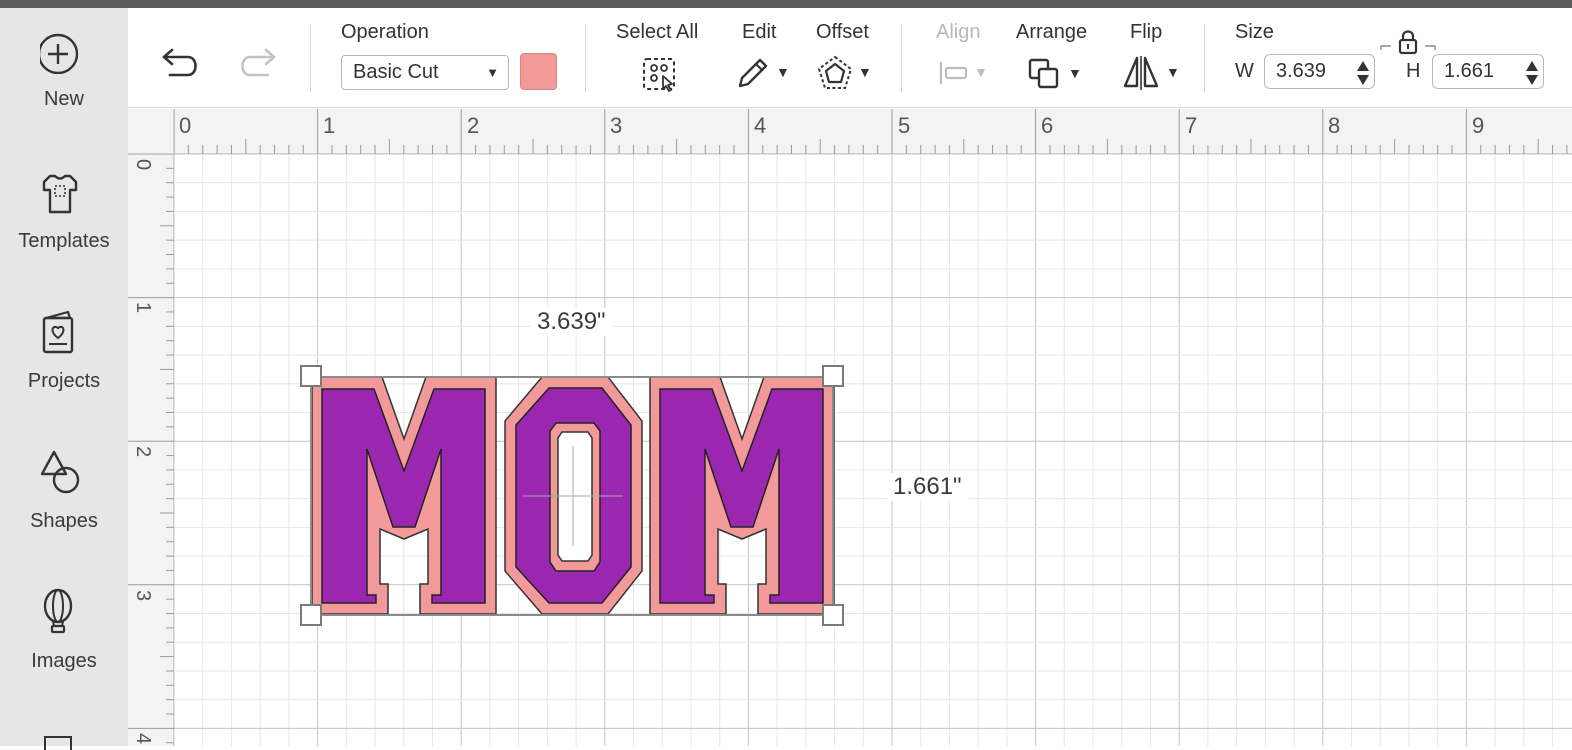 The image size is (1572, 750). What do you see at coordinates (60, 472) in the screenshot?
I see `shapes-icon` at bounding box center [60, 472].